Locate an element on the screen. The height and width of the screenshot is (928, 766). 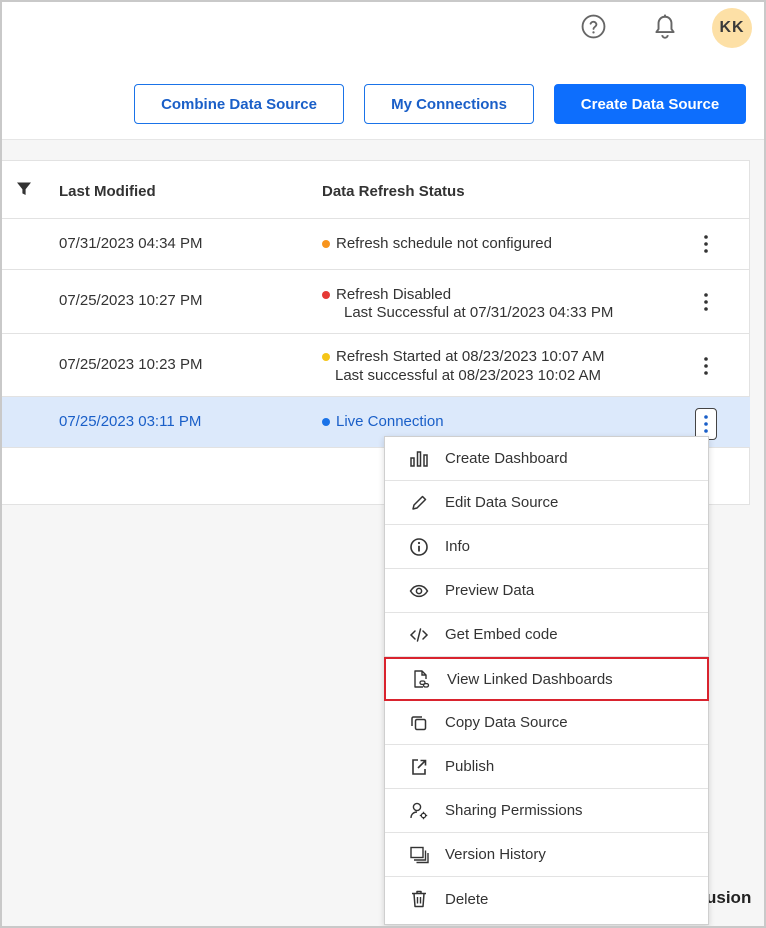
refresh-status-cell: Refresh schedule not configured is located at coordinates (437, 243).